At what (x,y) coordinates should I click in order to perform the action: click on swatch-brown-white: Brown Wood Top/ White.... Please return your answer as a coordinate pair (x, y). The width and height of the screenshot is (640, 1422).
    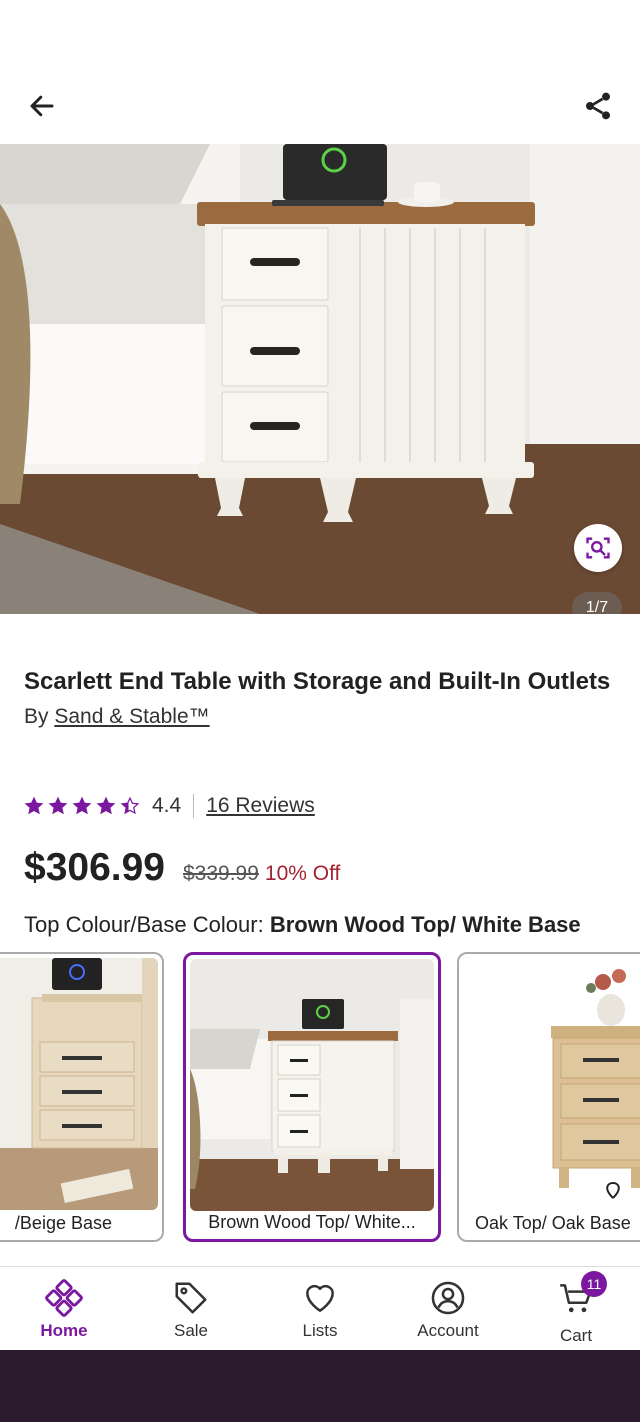
    Looking at the image, I should click on (312, 1097).